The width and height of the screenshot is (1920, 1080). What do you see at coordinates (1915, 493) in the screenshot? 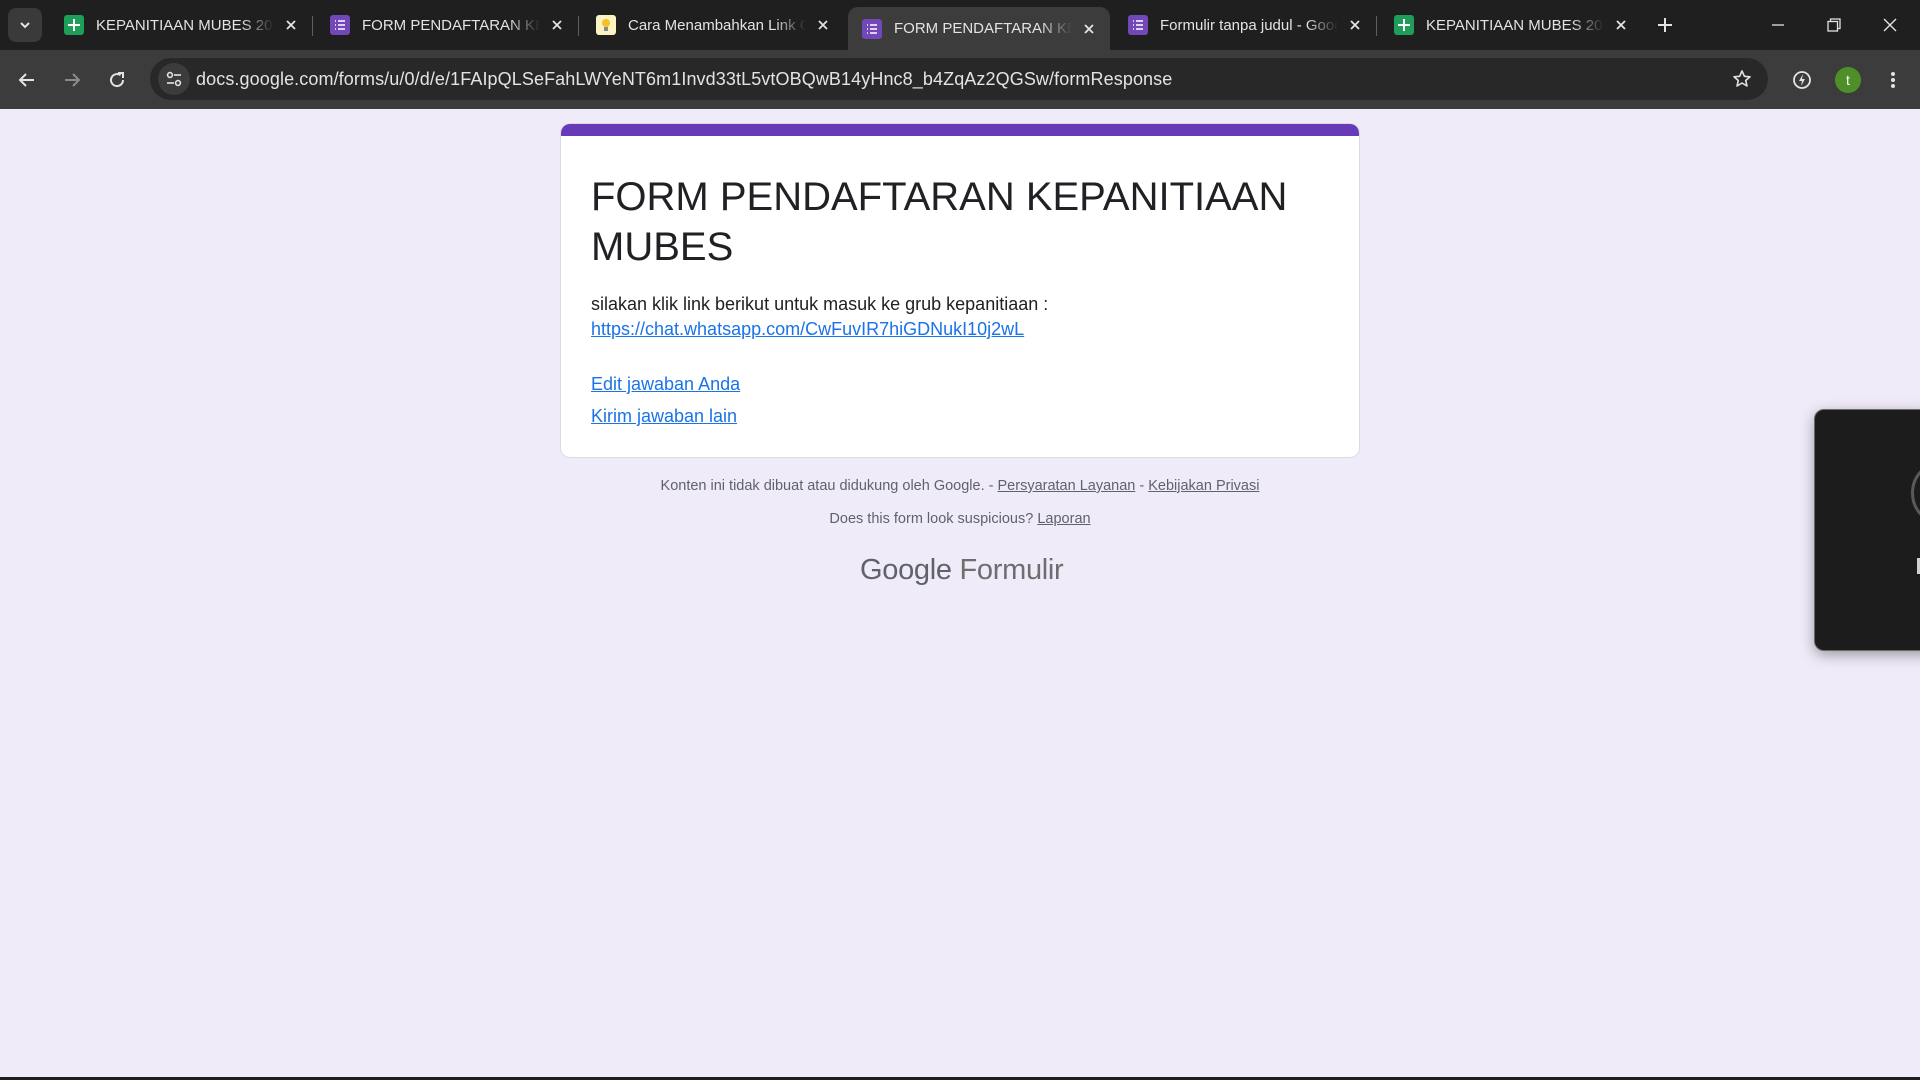
I see `avatar-circle` at bounding box center [1915, 493].